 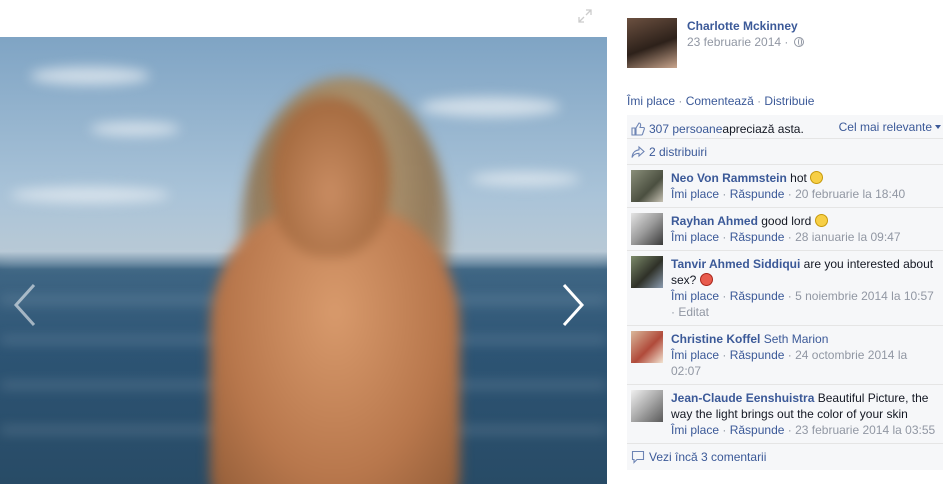 What do you see at coordinates (786, 221) in the screenshot?
I see `comment-text: good lord` at bounding box center [786, 221].